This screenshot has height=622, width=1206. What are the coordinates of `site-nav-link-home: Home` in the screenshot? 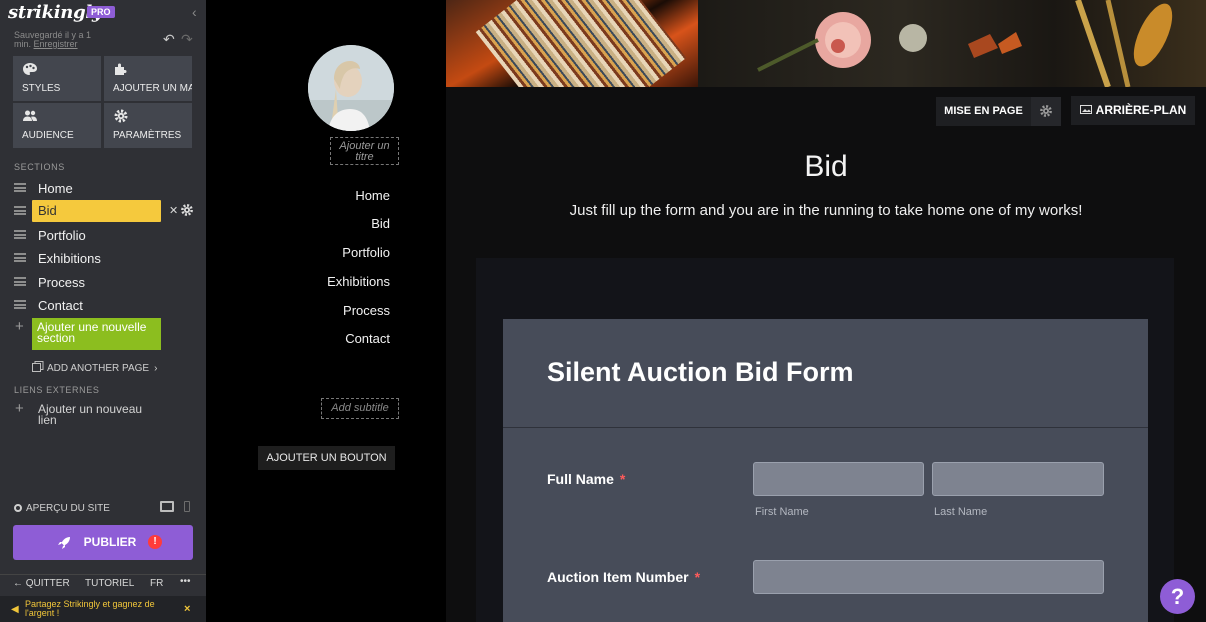 It's located at (372, 195).